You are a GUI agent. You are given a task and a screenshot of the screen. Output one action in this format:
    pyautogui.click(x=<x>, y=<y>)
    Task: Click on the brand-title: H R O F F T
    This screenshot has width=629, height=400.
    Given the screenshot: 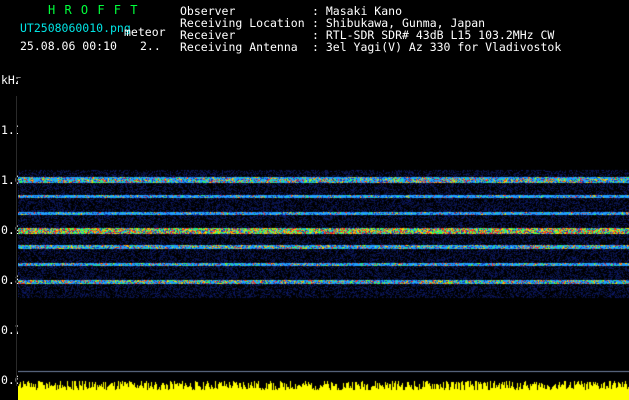 What is the action you would take?
    pyautogui.click(x=93, y=10)
    